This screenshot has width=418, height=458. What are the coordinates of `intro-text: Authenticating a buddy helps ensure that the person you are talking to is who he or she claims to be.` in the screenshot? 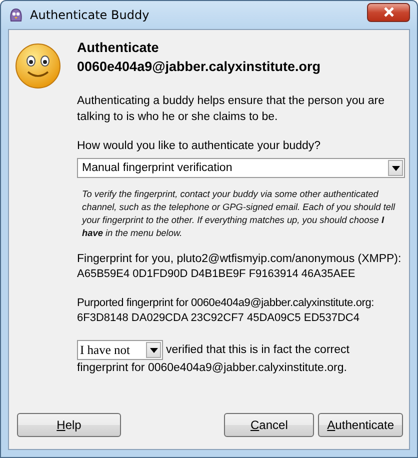 It's located at (231, 109).